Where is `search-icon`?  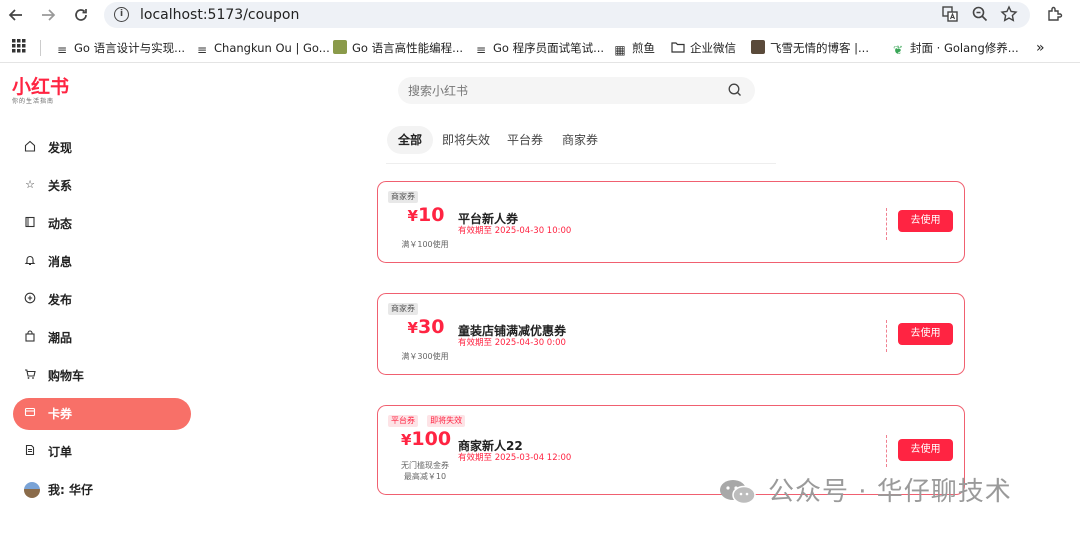 search-icon is located at coordinates (735, 90).